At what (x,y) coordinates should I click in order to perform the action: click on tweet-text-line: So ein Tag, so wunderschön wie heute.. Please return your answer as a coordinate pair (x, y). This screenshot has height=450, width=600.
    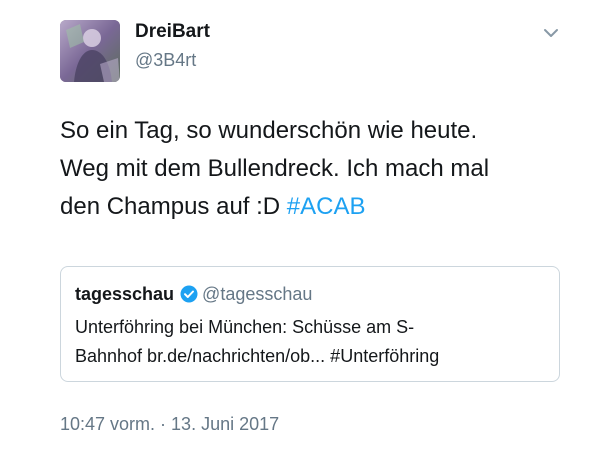
    Looking at the image, I should click on (269, 130).